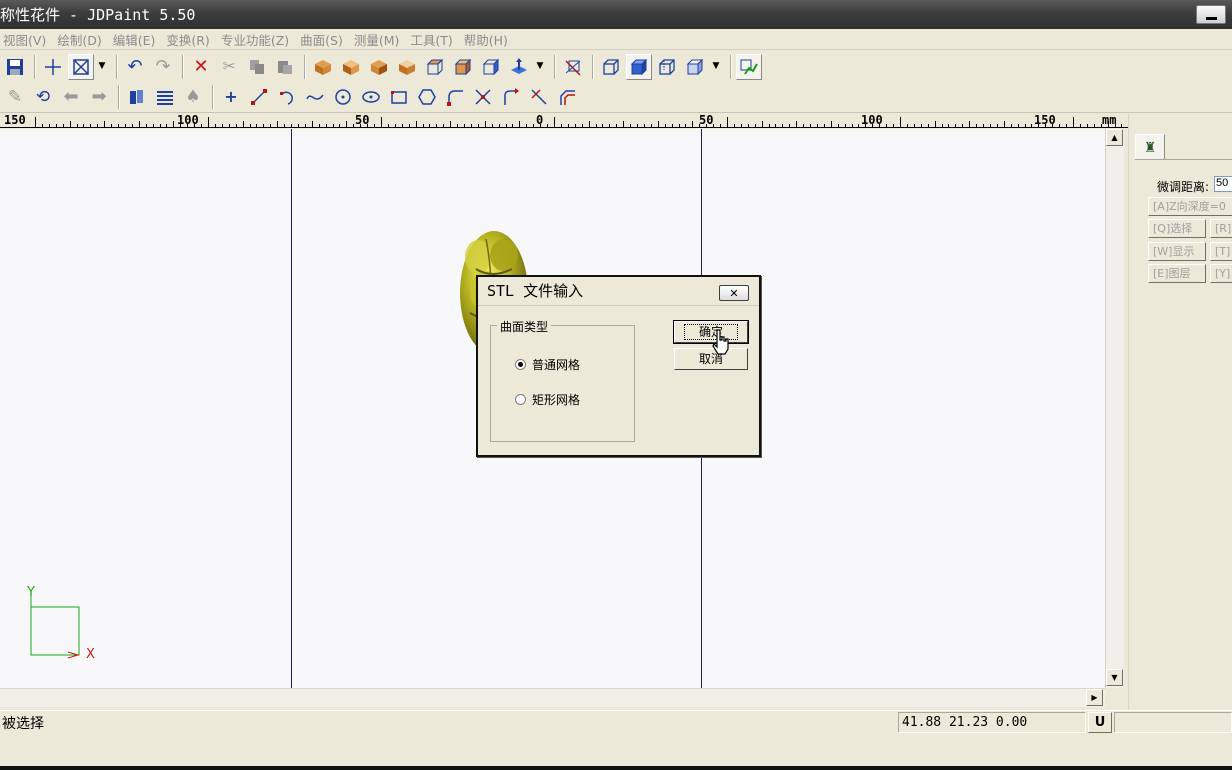 The width and height of the screenshot is (1232, 770). I want to click on rotate-pick-icon: ⟲, so click(43, 97).